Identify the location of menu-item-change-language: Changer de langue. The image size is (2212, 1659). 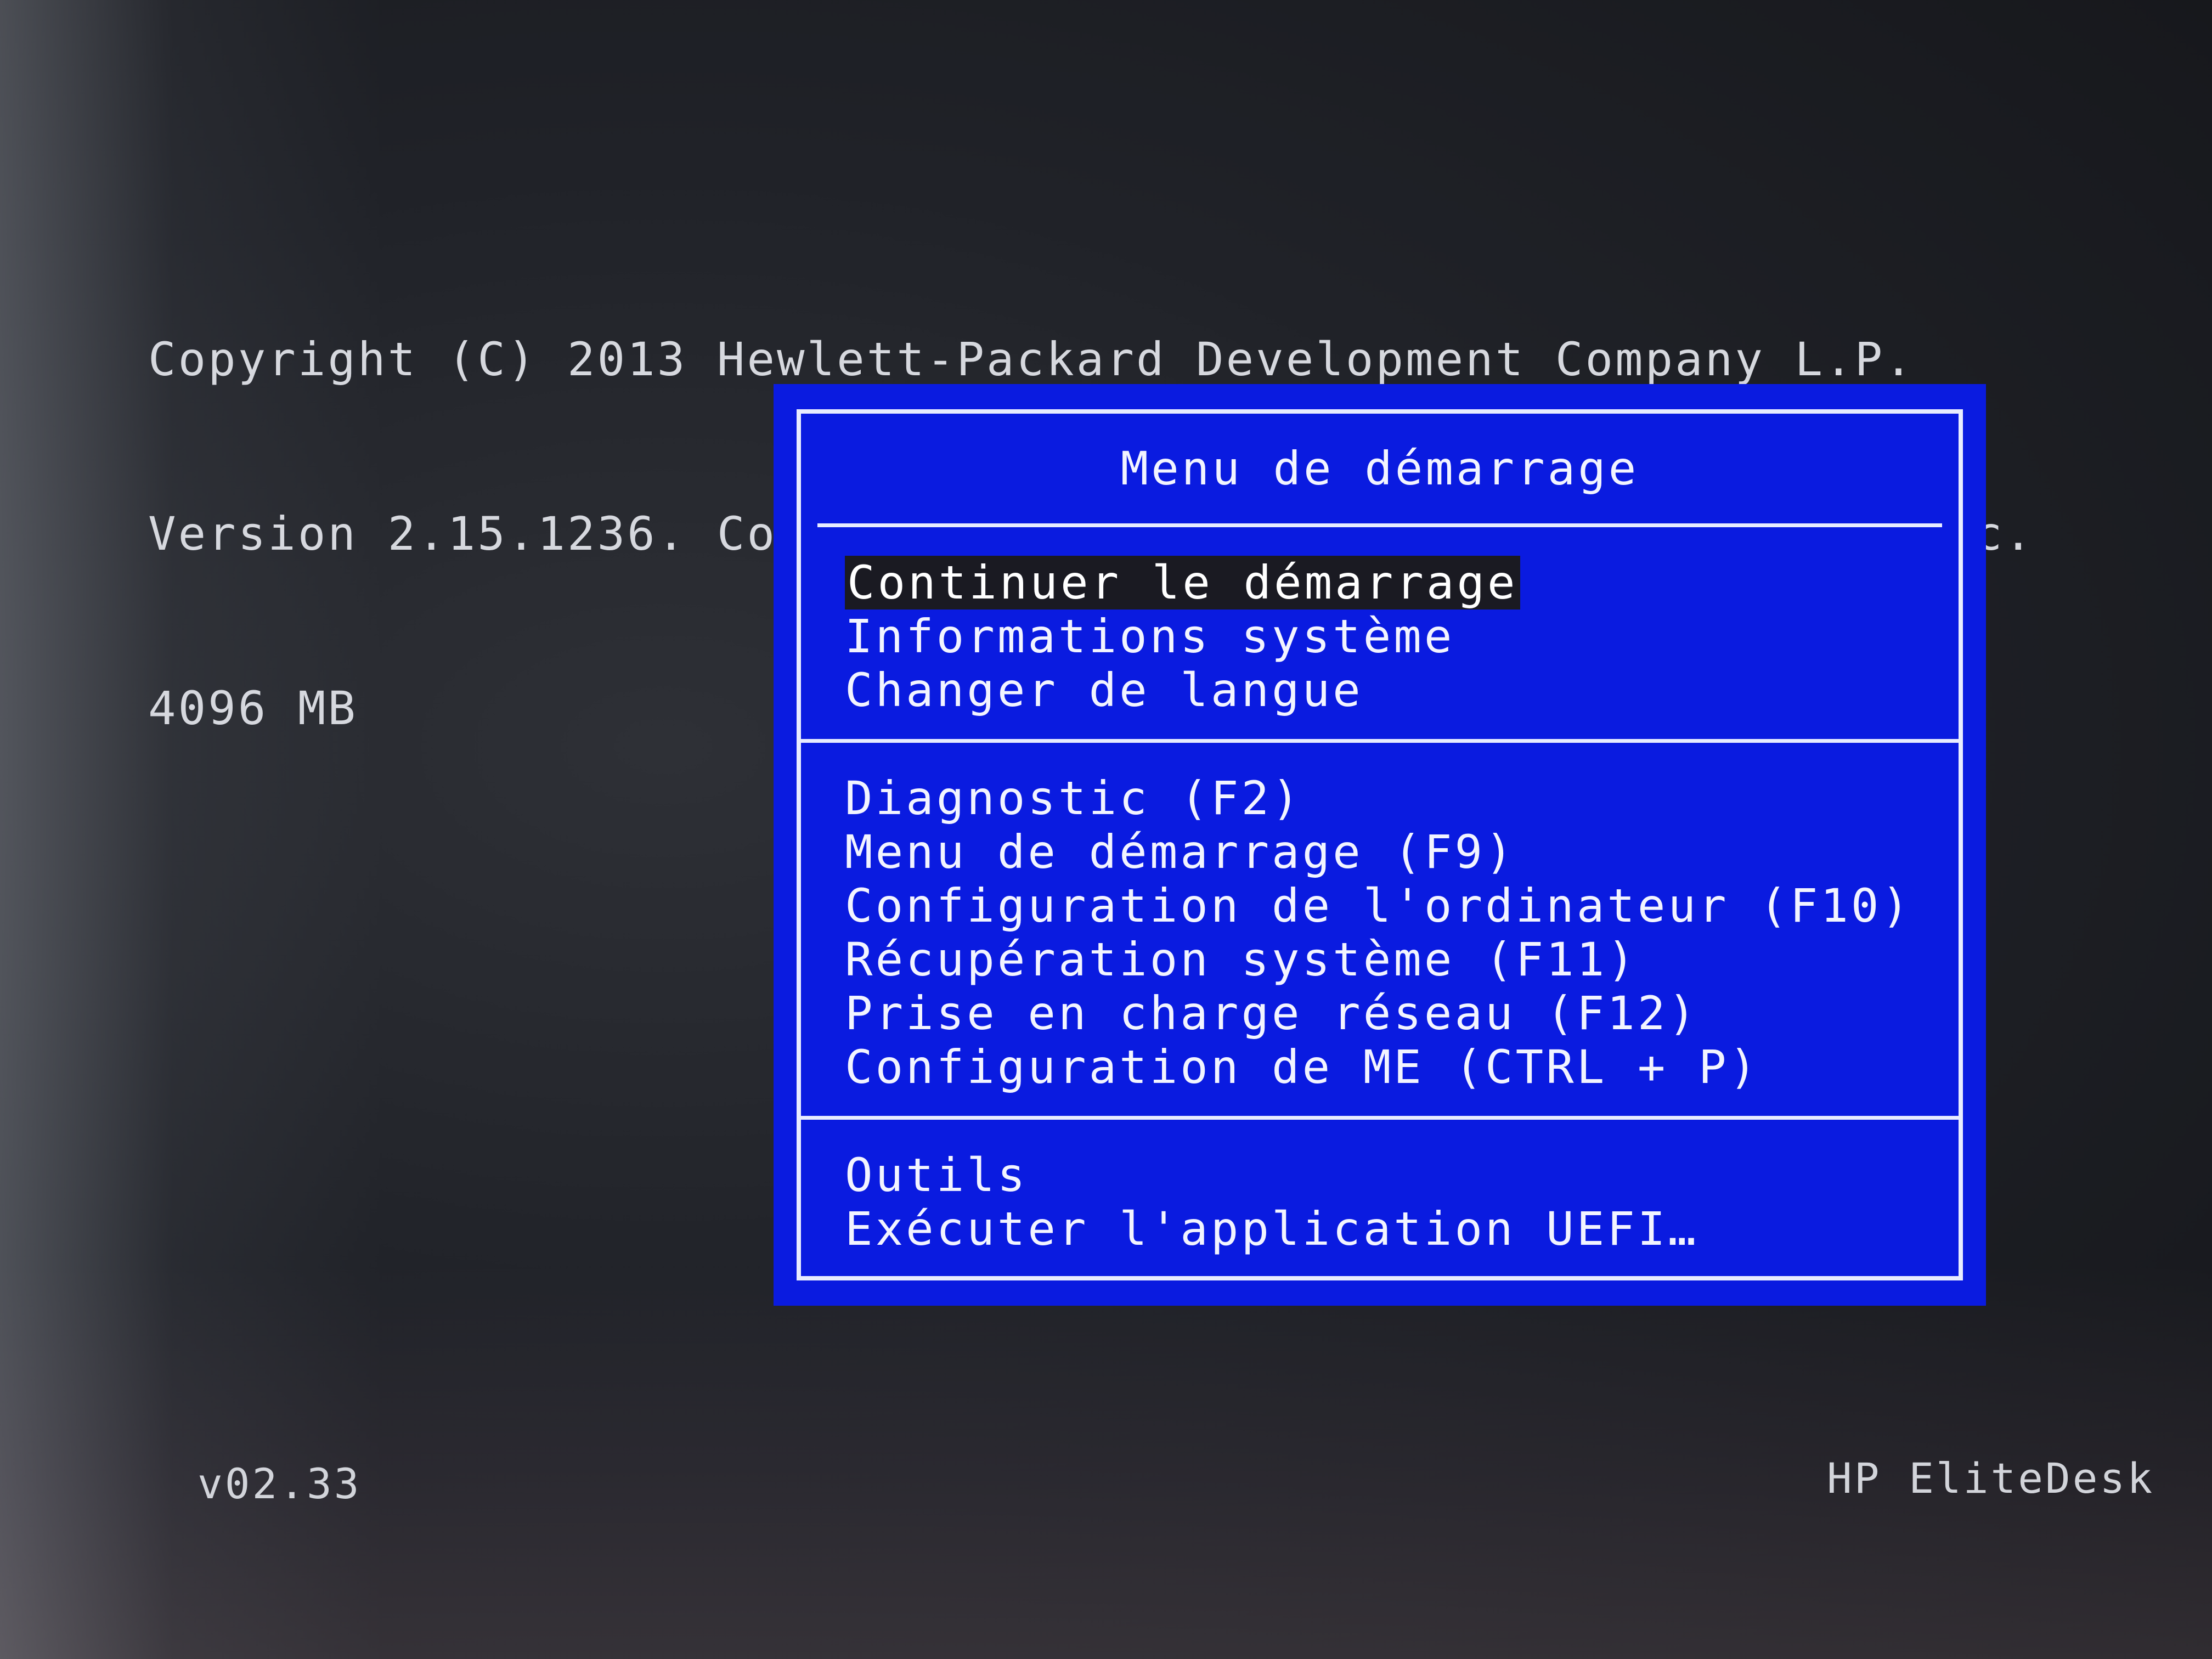
(1380, 690).